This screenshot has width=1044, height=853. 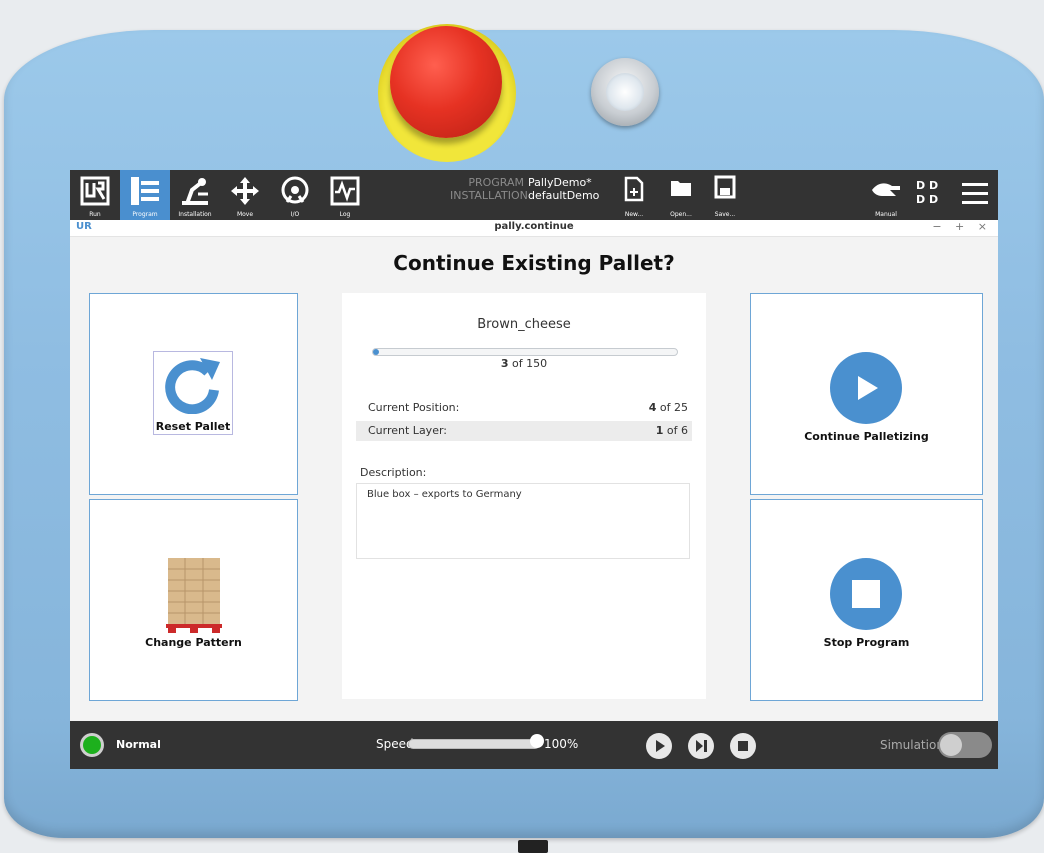 I want to click on change-pattern-tile: Change Pattern, so click(x=193, y=600).